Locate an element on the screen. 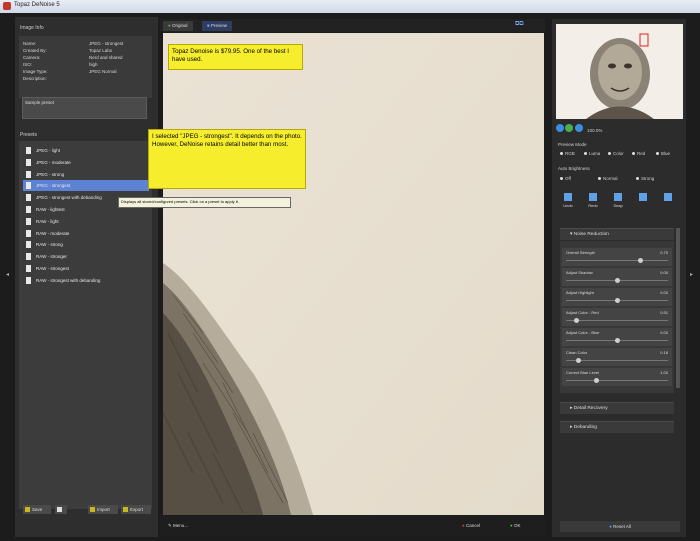 This screenshot has width=700, height=541. layout-tool is located at coordinates (668, 202).